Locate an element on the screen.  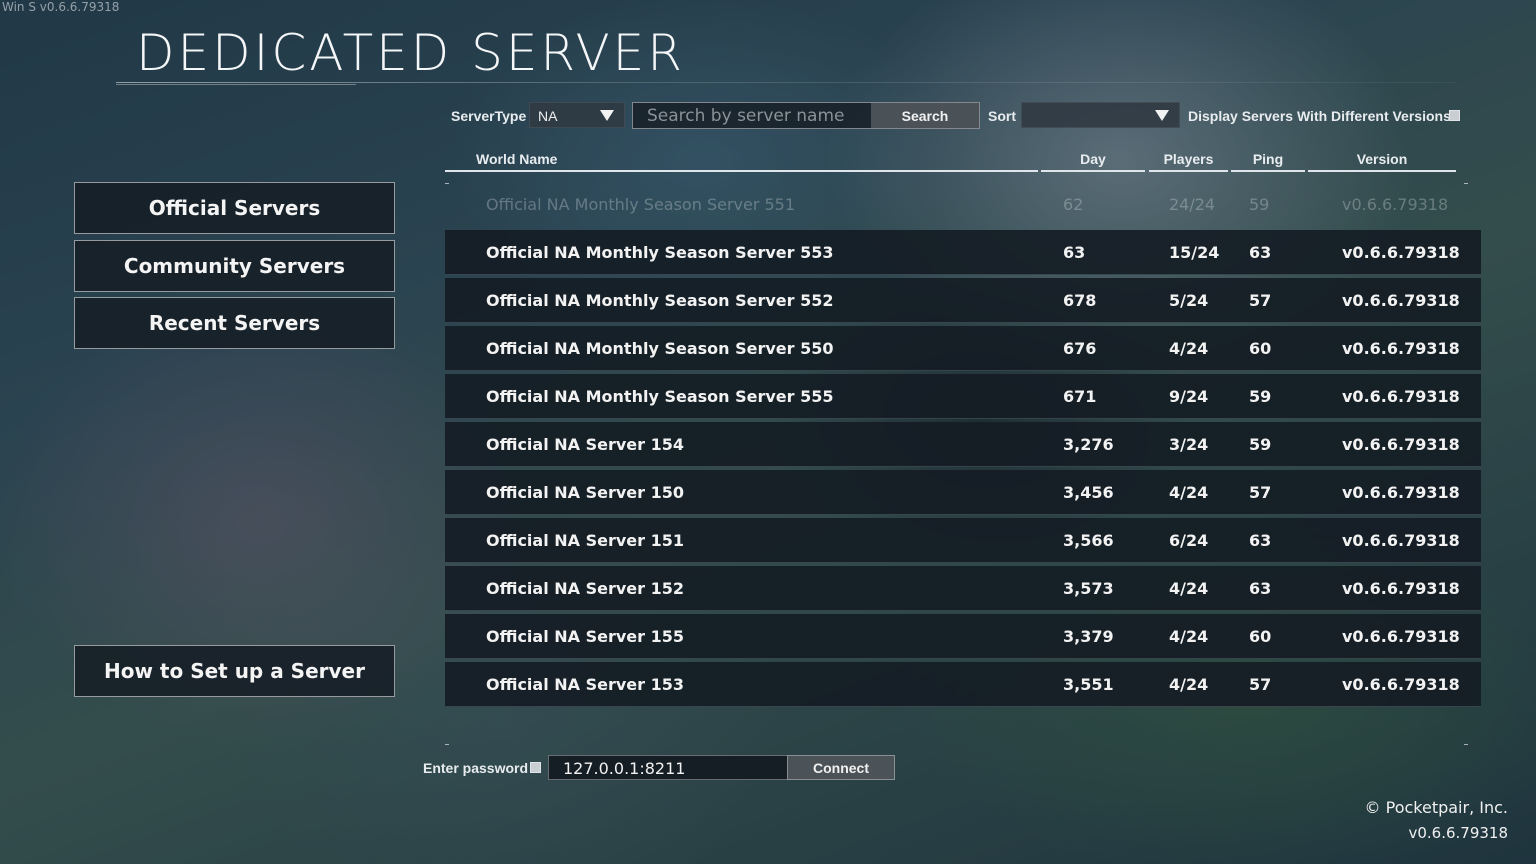
server-name: Official NA Server 150 is located at coordinates (585, 492).